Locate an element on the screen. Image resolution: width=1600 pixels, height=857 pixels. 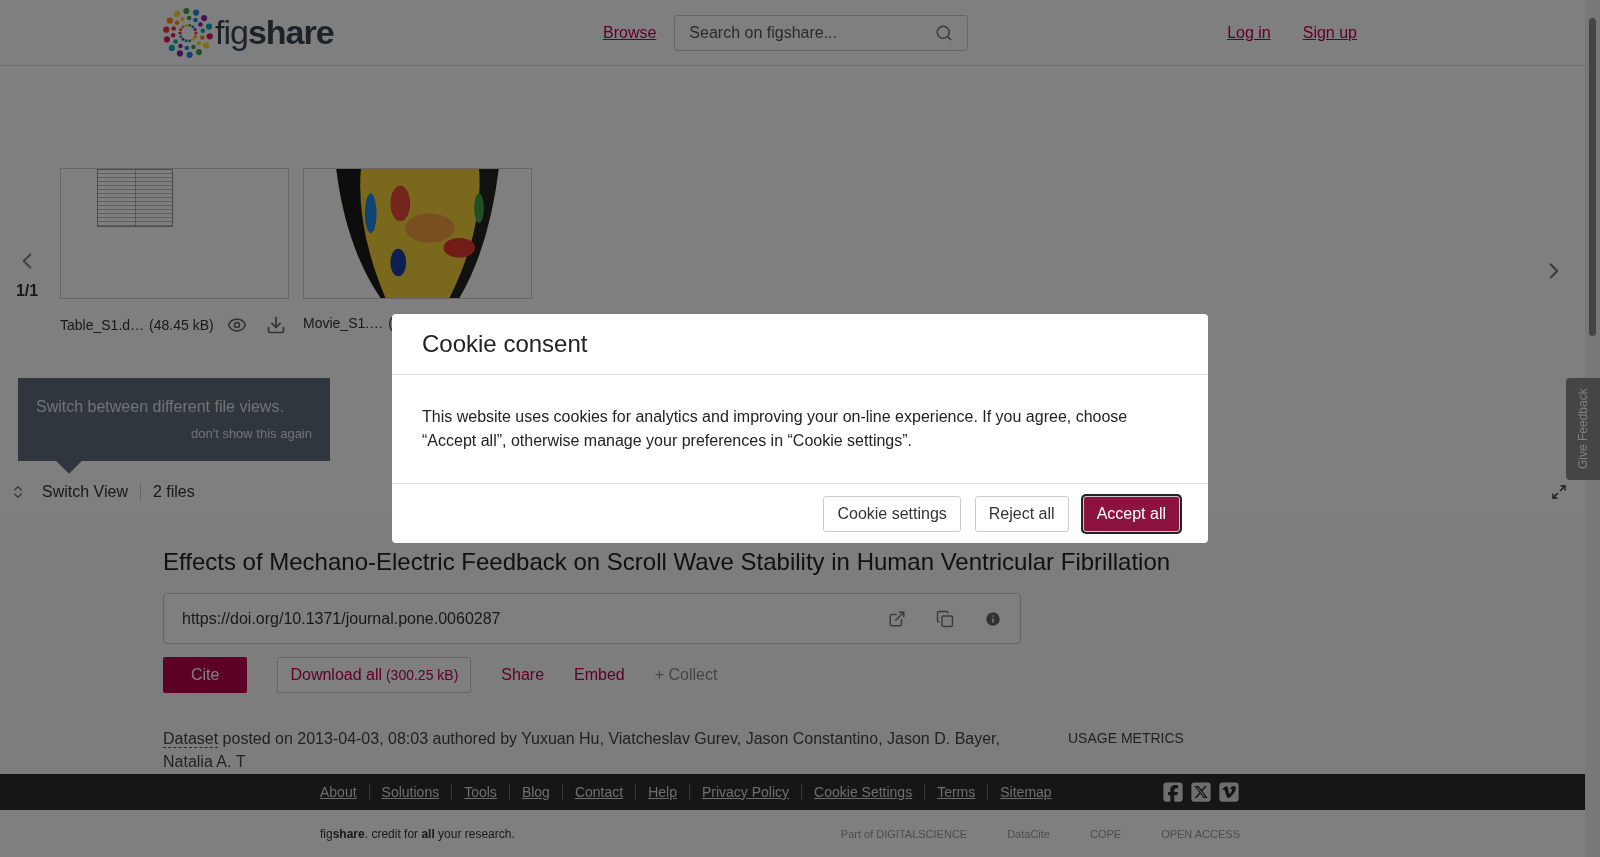
file-count: 2 files is located at coordinates (173, 492).